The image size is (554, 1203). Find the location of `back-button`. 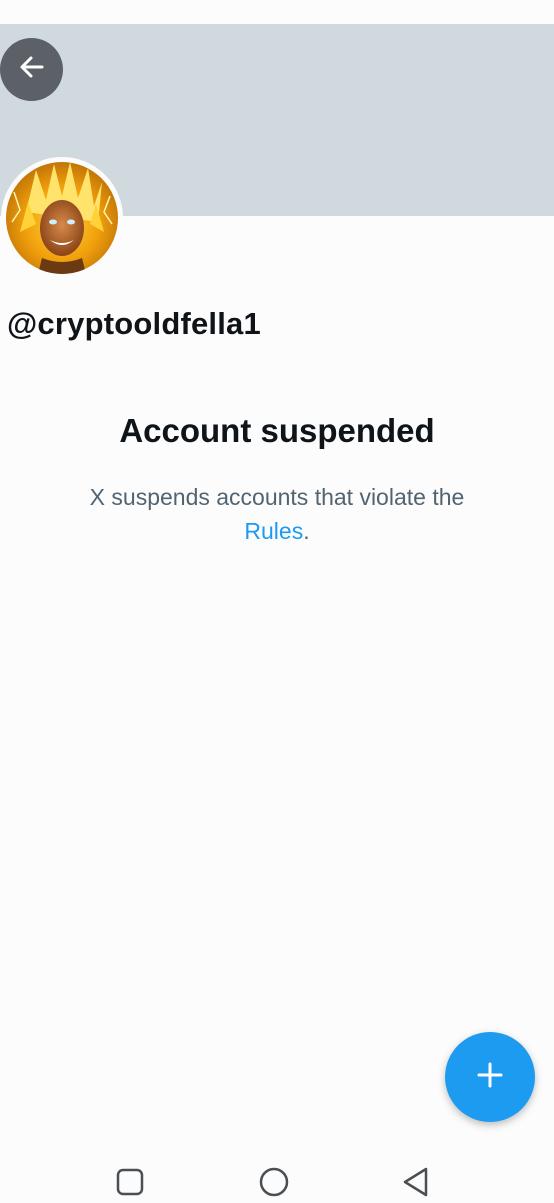

back-button is located at coordinates (31, 69).